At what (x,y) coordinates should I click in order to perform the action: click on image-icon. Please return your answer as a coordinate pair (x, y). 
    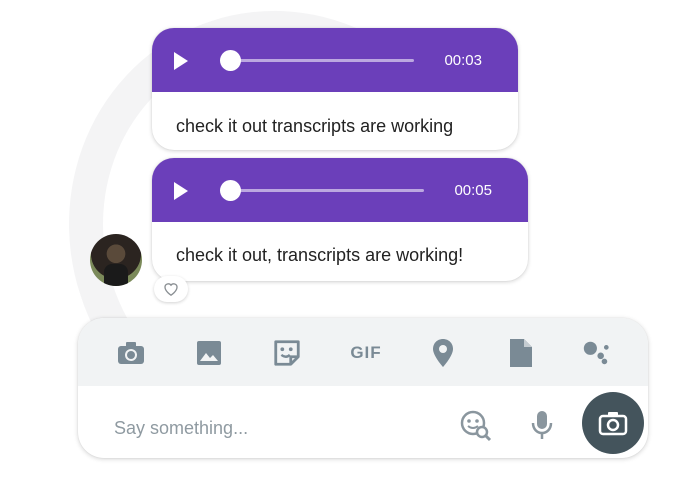
    Looking at the image, I should click on (209, 353).